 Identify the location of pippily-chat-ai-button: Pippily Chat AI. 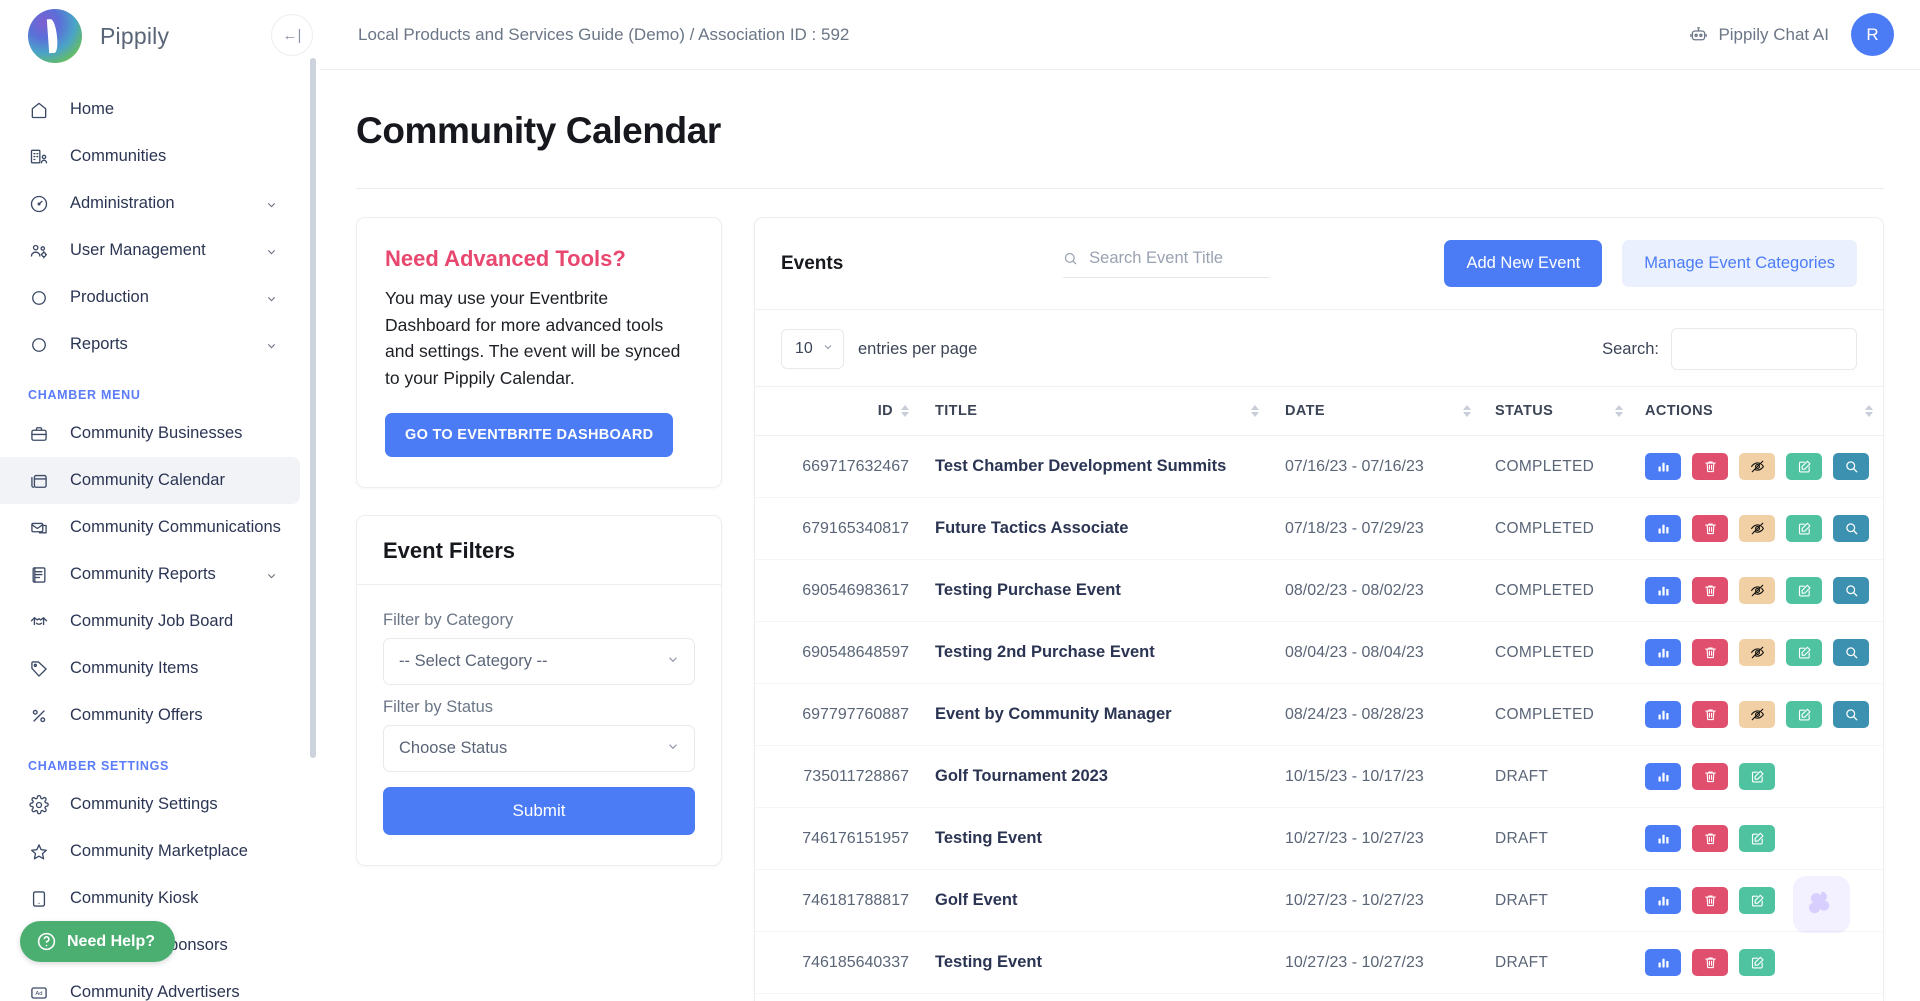
(1758, 34).